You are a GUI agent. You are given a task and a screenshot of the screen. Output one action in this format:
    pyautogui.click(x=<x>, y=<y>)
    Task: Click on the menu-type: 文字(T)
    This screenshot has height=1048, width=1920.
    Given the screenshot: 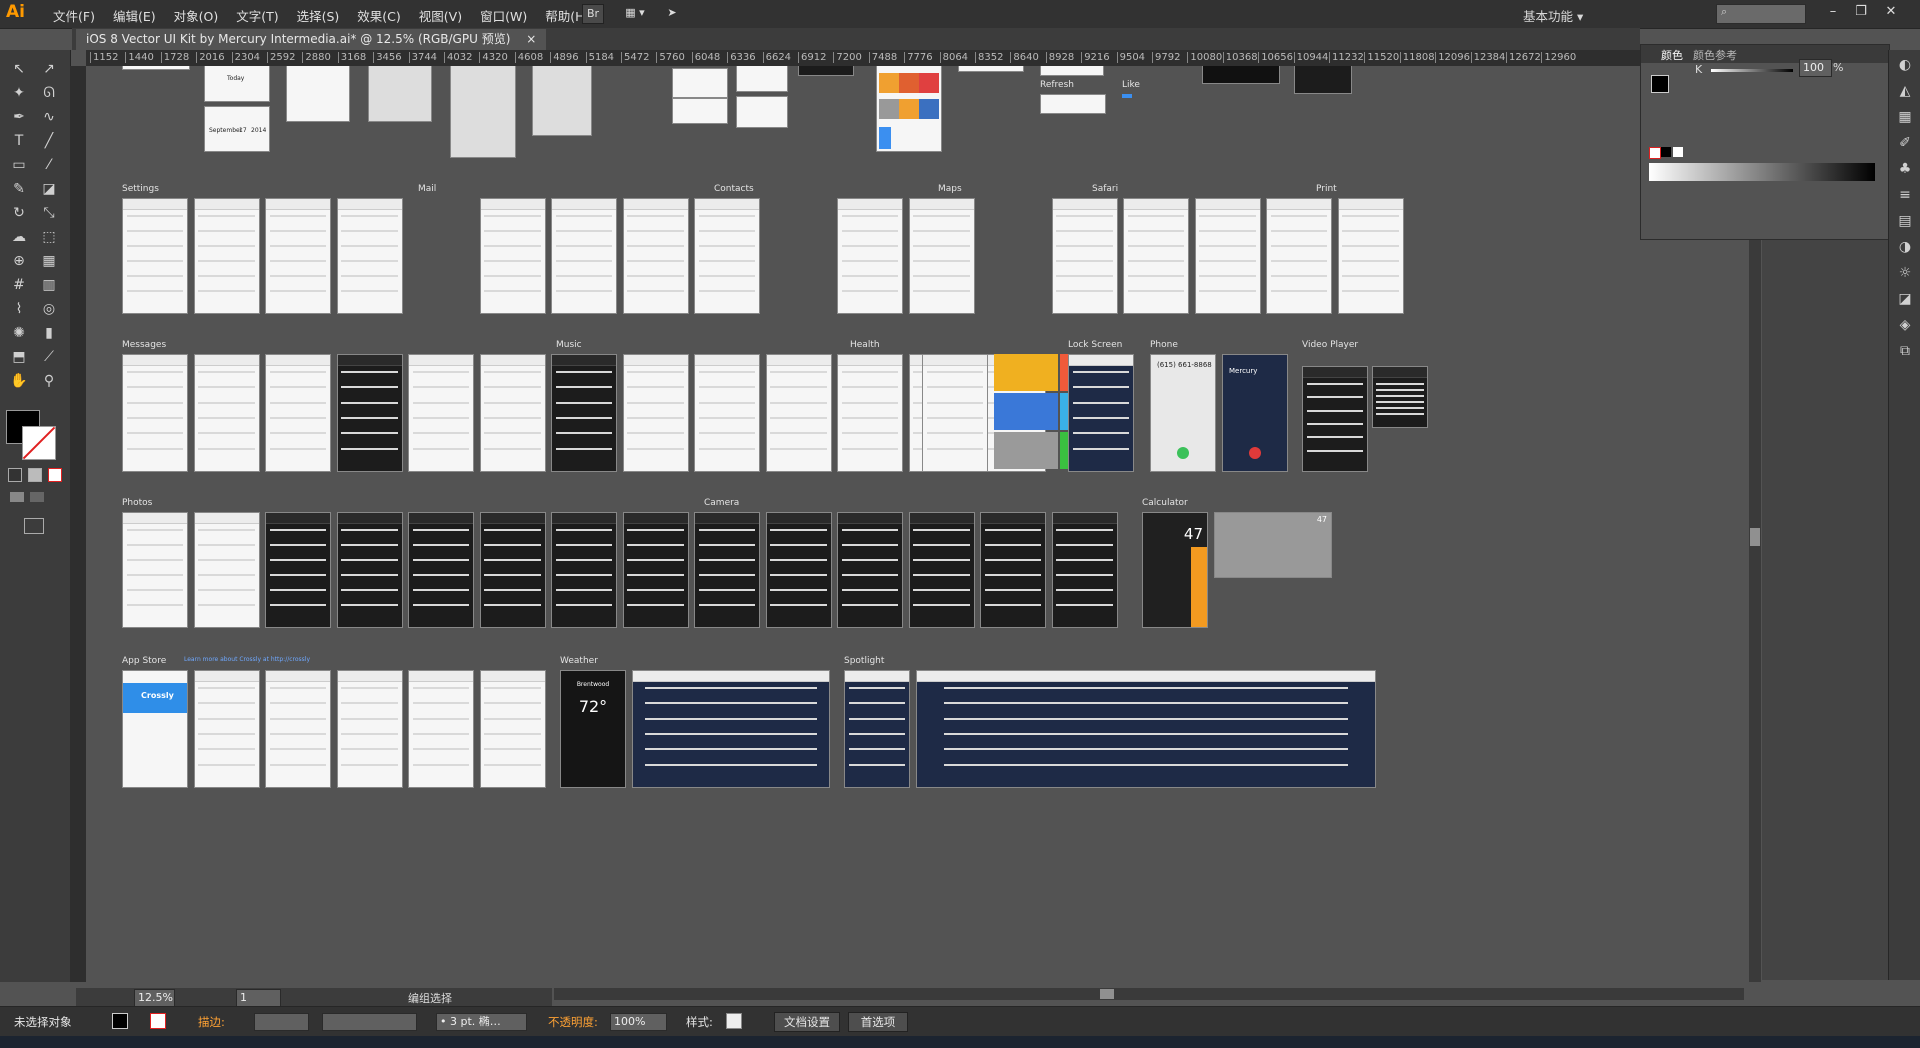 What is the action you would take?
    pyautogui.click(x=257, y=15)
    